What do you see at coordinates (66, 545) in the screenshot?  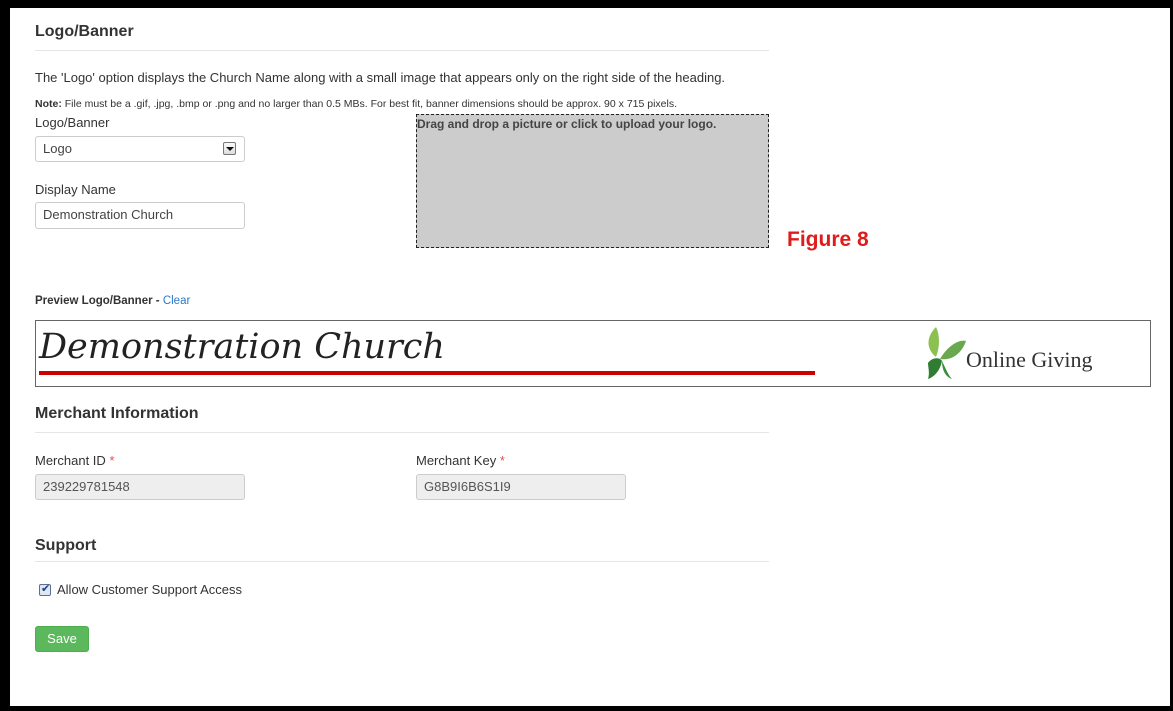 I see `support-heading: Support` at bounding box center [66, 545].